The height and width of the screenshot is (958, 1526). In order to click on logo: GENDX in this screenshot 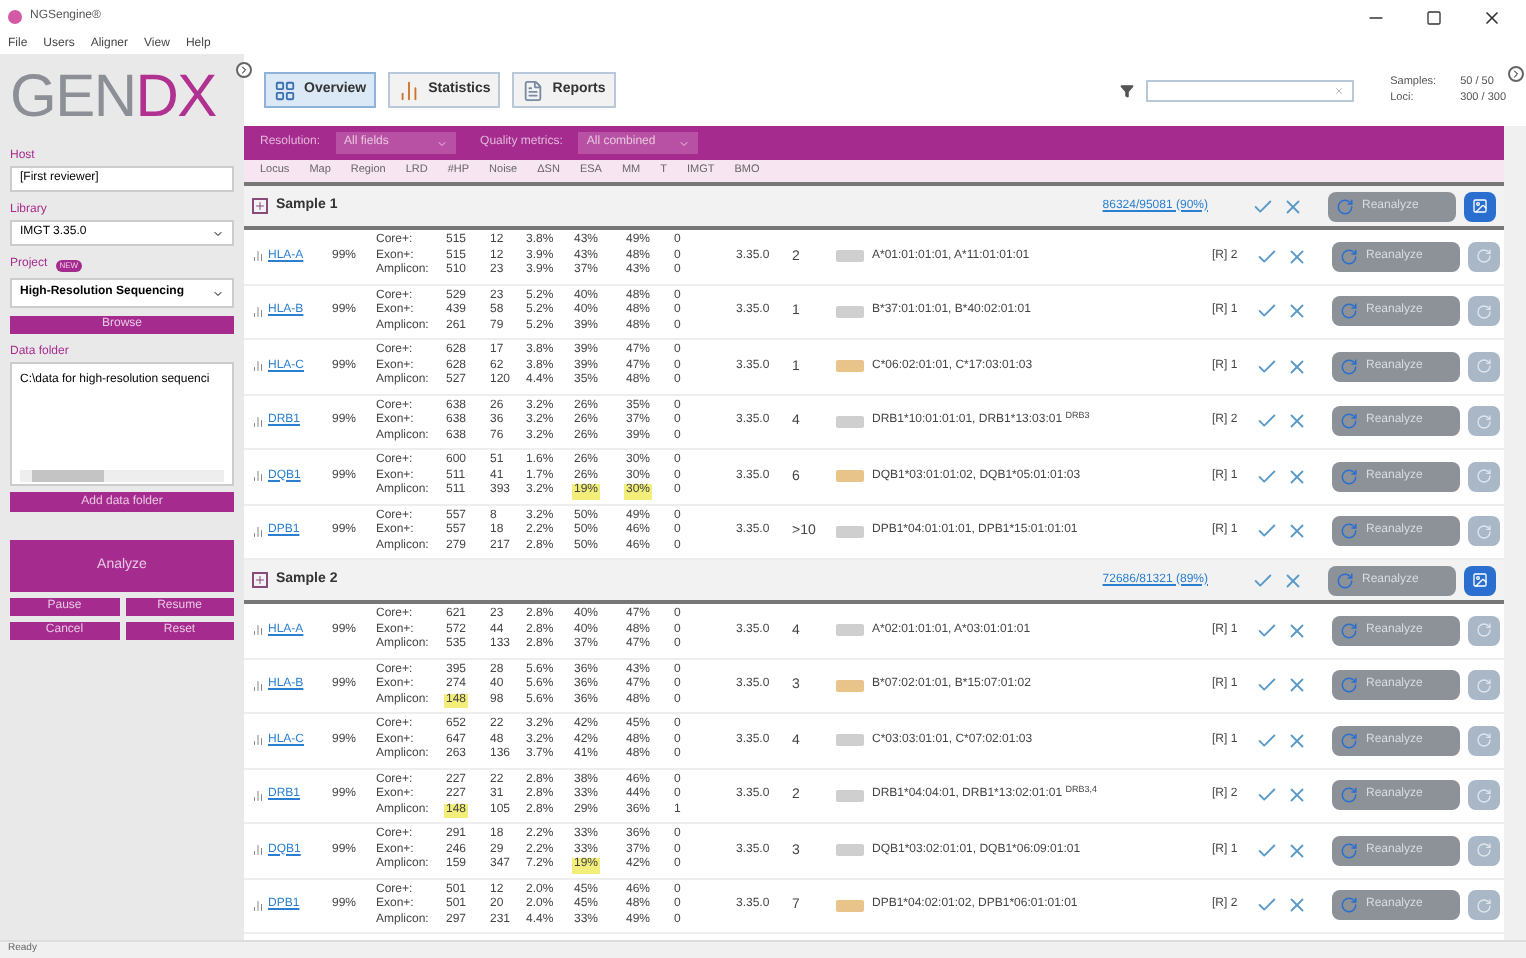, I will do `click(113, 98)`.